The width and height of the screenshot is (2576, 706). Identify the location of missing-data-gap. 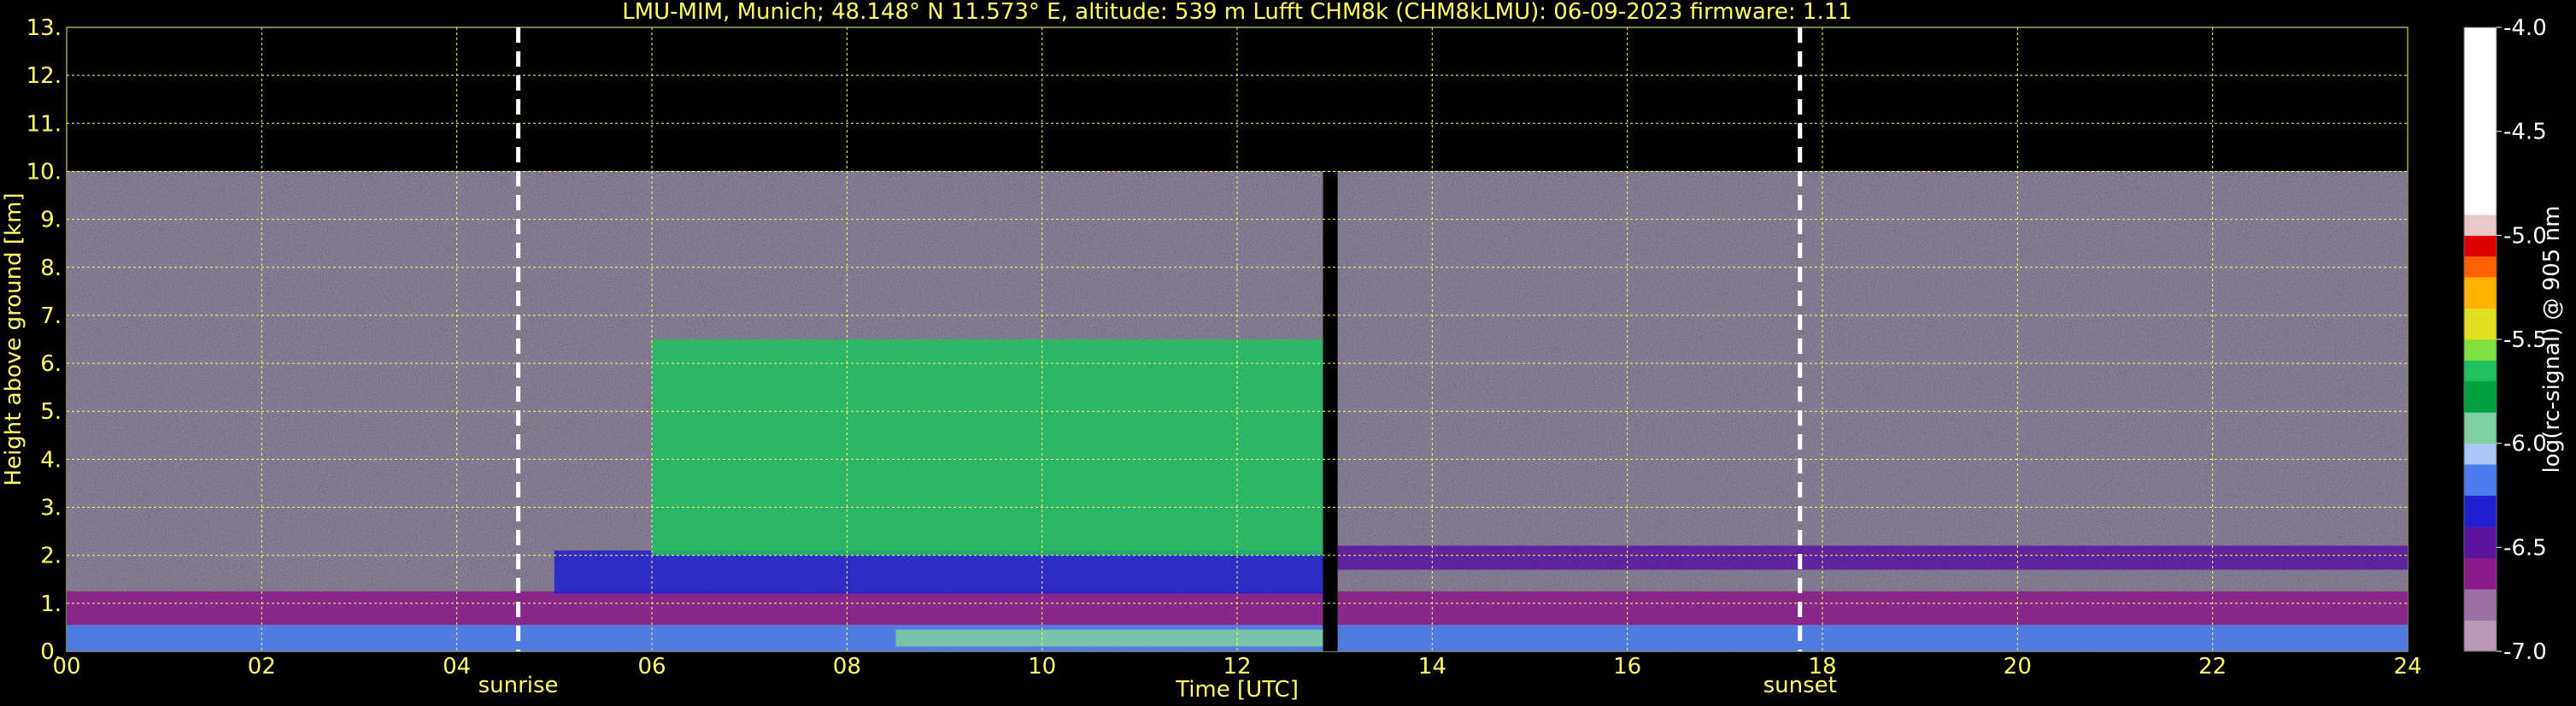
(1330, 411).